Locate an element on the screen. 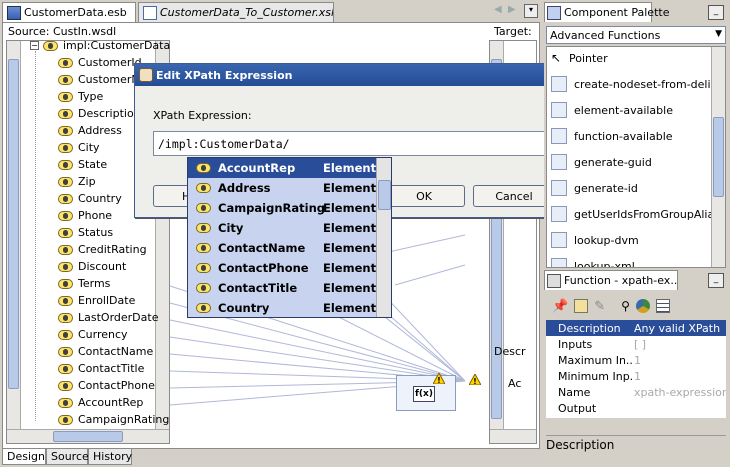 This screenshot has width=730, height=467. tab-list-icon: ▾ is located at coordinates (531, 11).